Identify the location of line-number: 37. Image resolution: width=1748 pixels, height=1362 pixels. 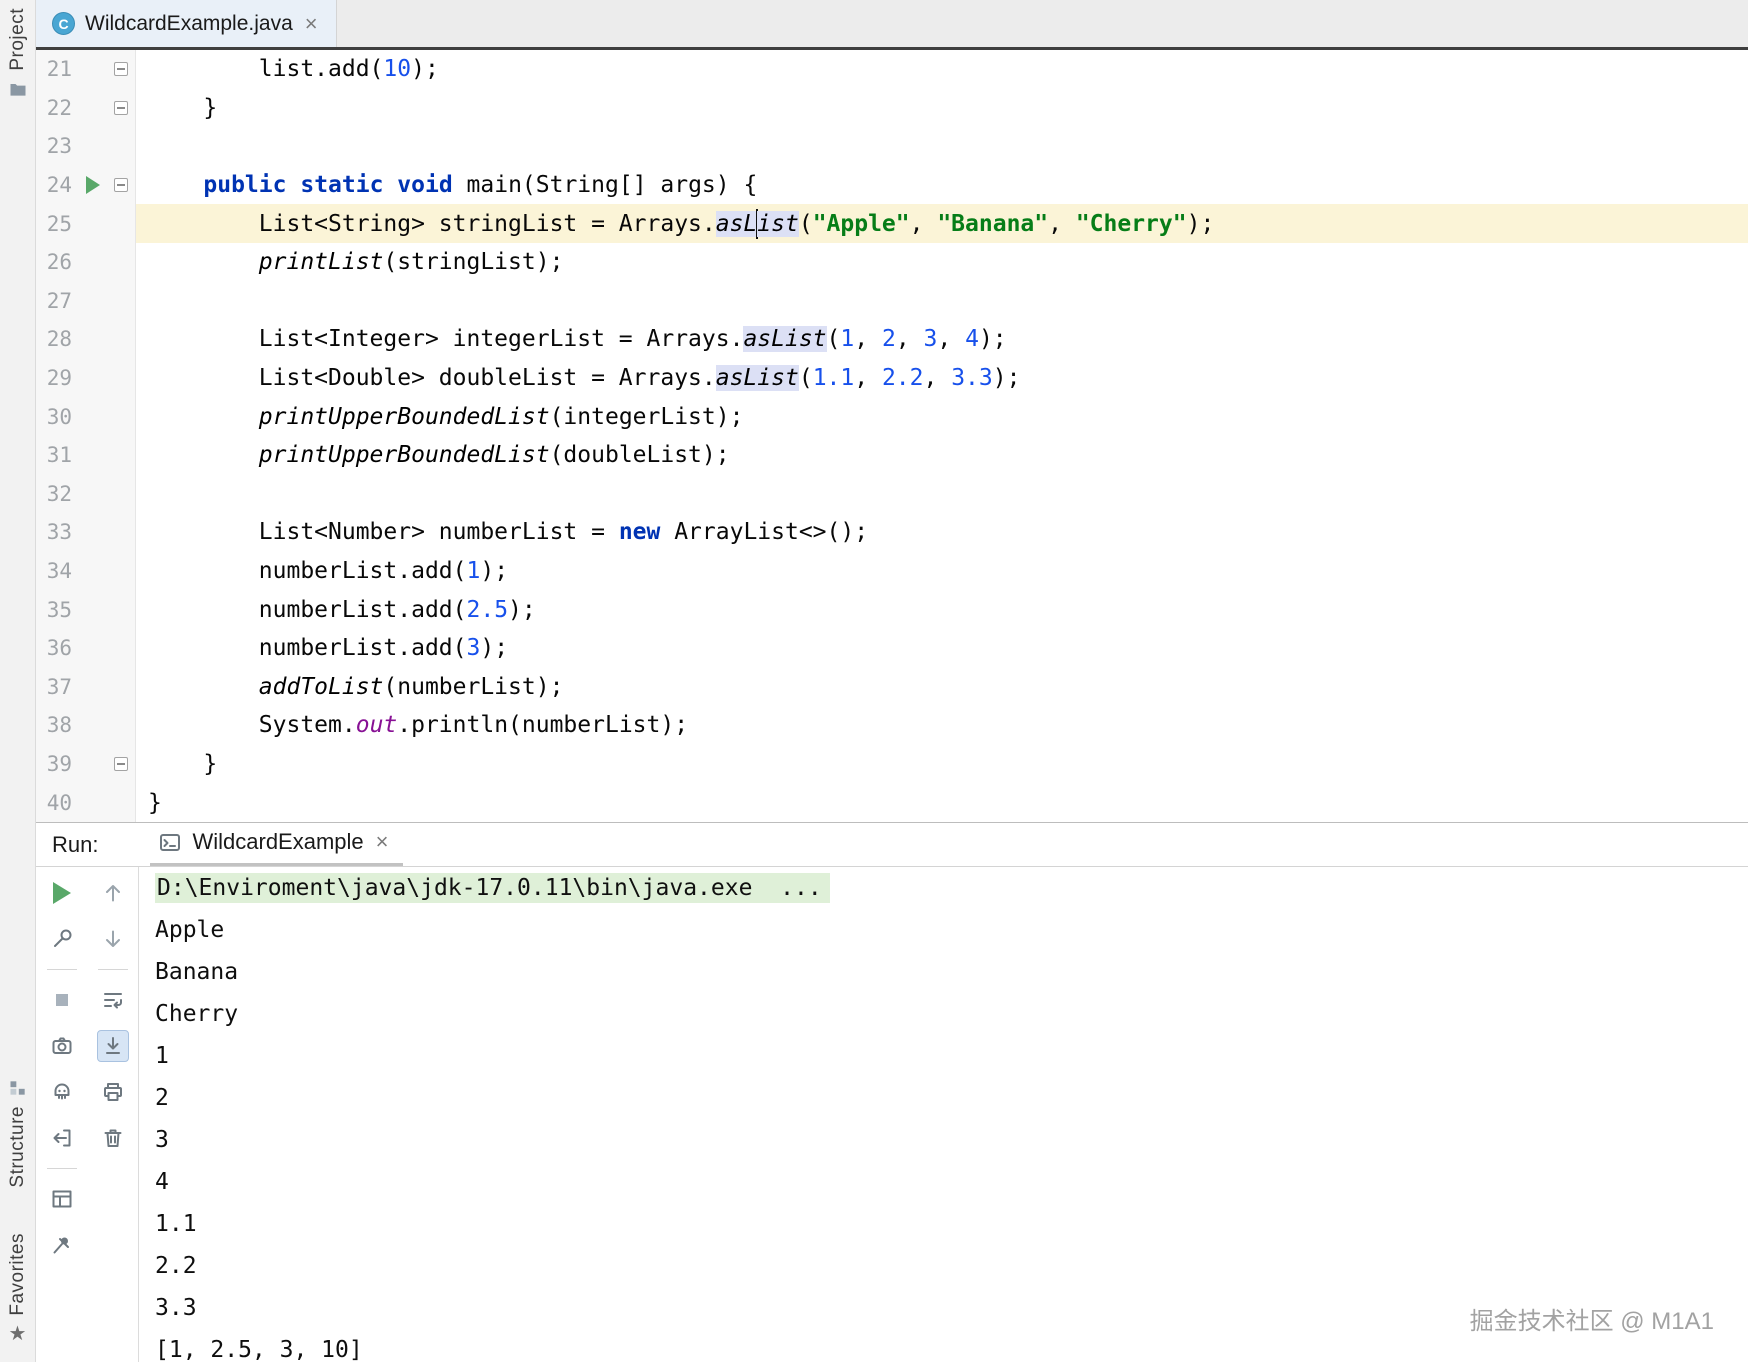
(59, 686).